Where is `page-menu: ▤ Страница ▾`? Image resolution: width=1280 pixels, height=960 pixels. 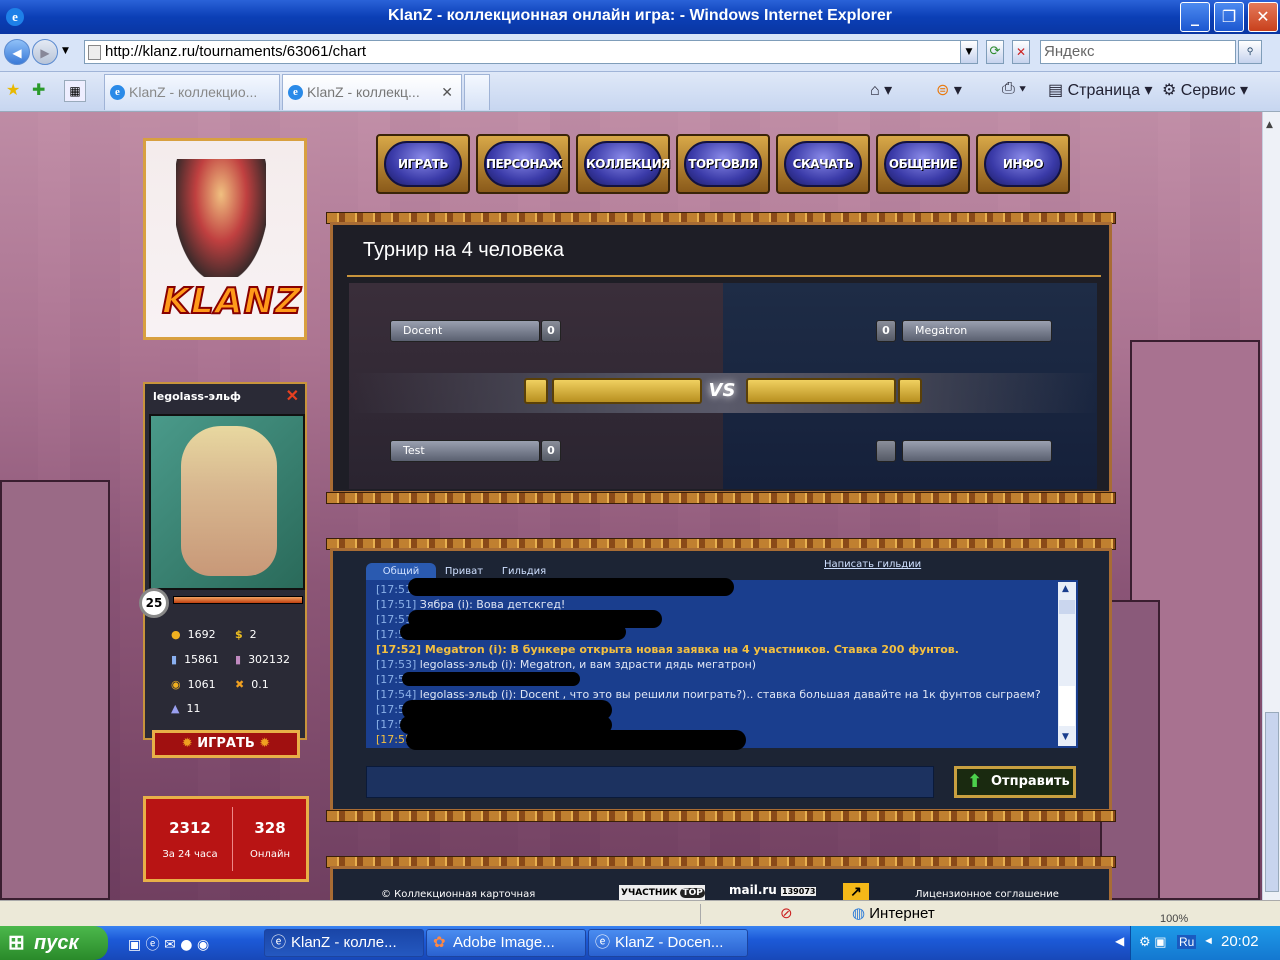 page-menu: ▤ Страница ▾ is located at coordinates (1100, 90).